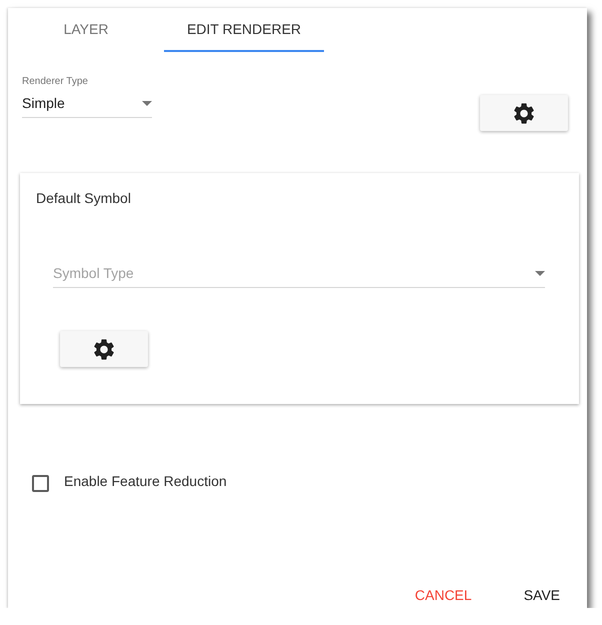 Image resolution: width=602 pixels, height=625 pixels. I want to click on renderer-type-dropdown: Simple, so click(87, 104).